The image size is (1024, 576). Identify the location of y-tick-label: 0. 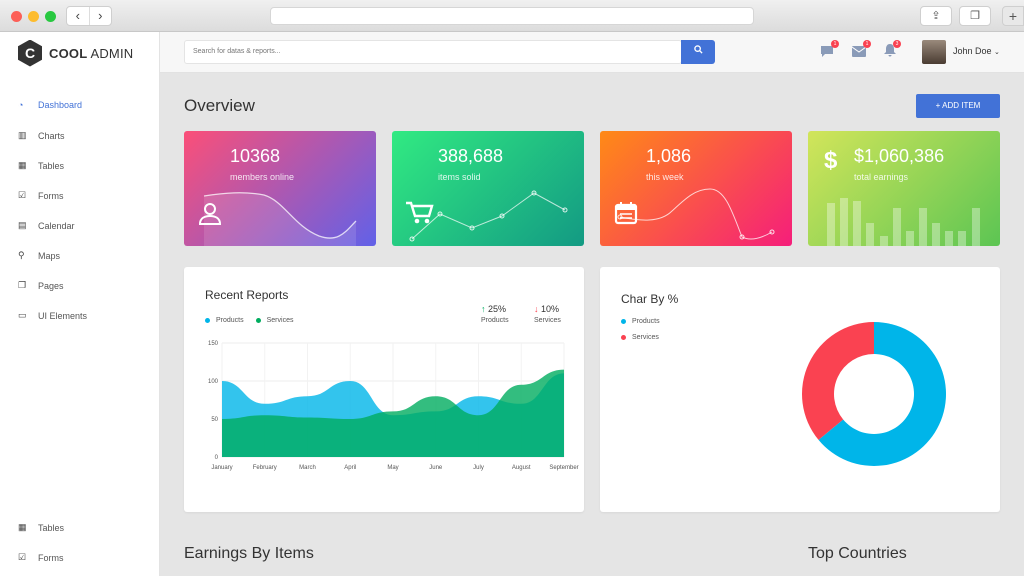
(217, 458).